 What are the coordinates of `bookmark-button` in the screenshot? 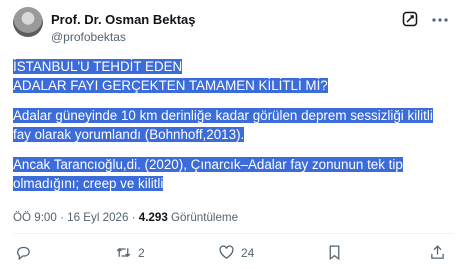 It's located at (334, 252).